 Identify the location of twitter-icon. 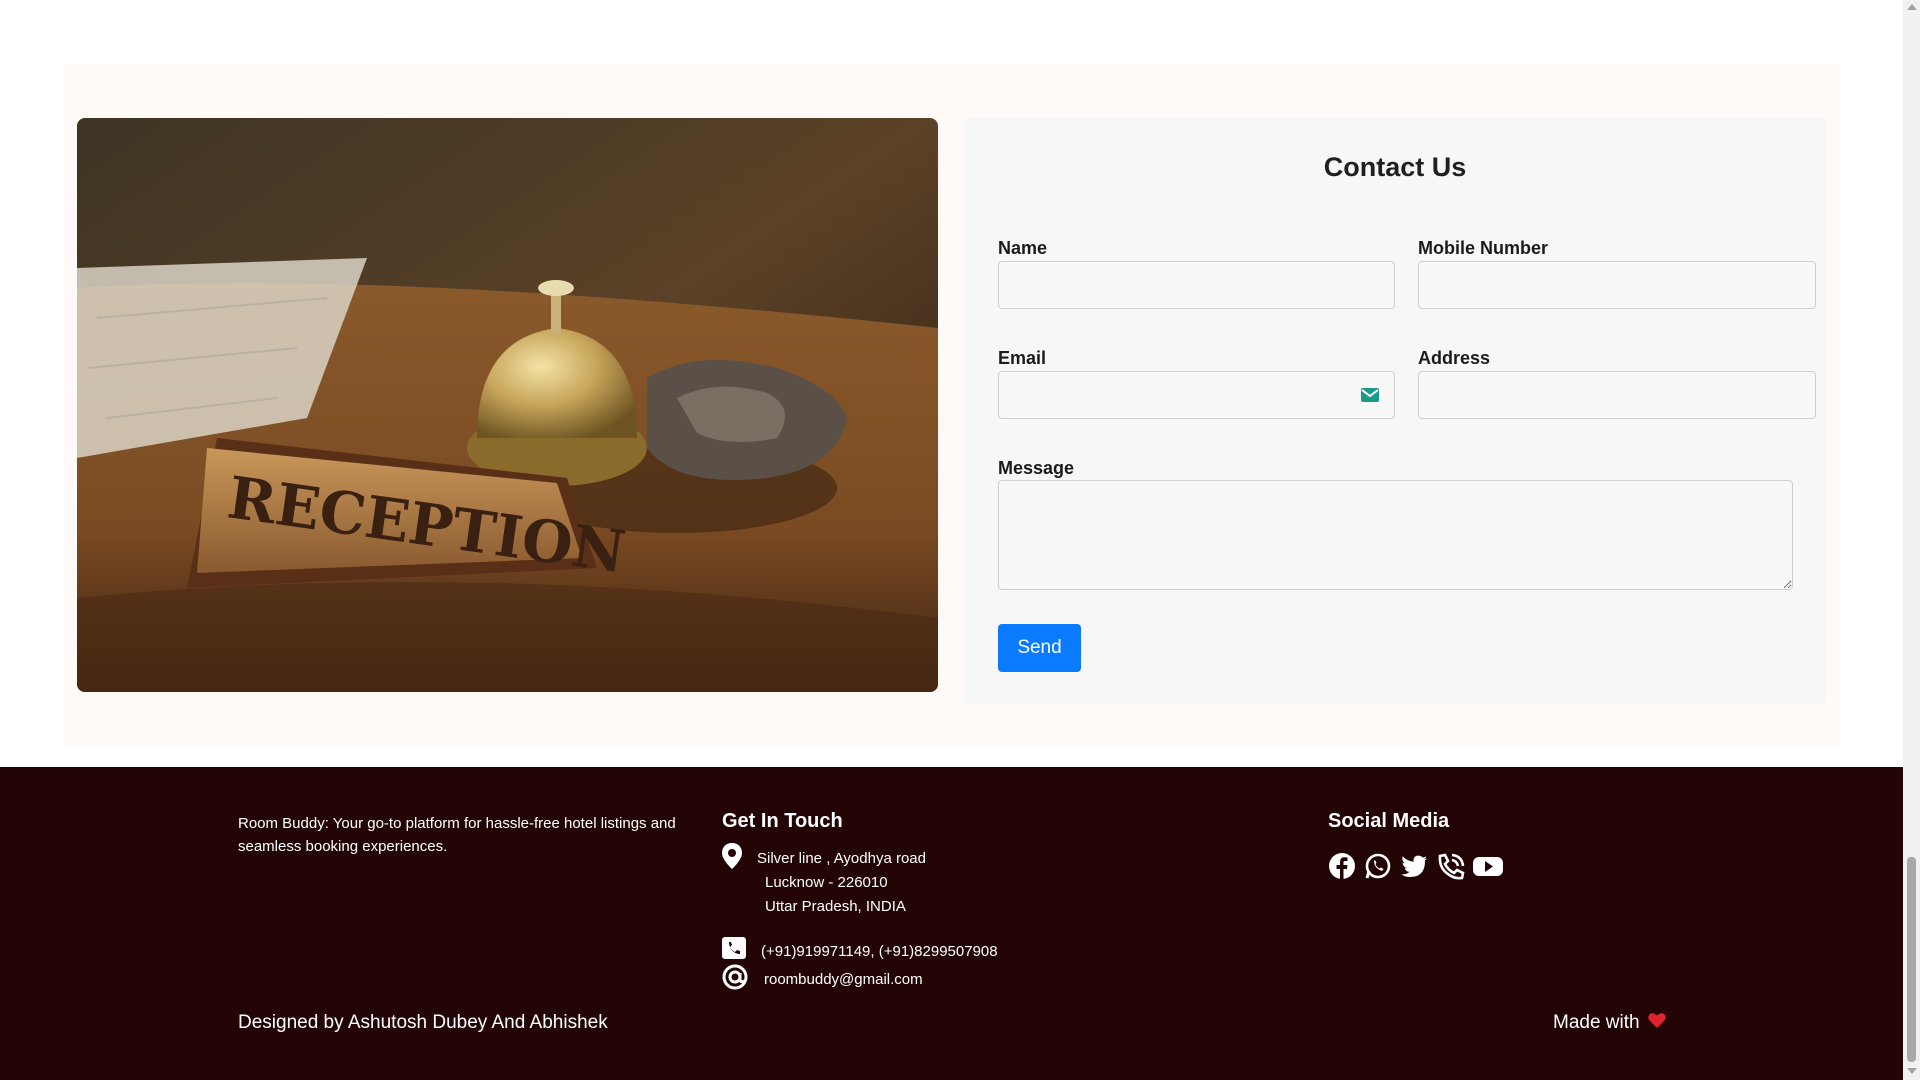
(1414, 866).